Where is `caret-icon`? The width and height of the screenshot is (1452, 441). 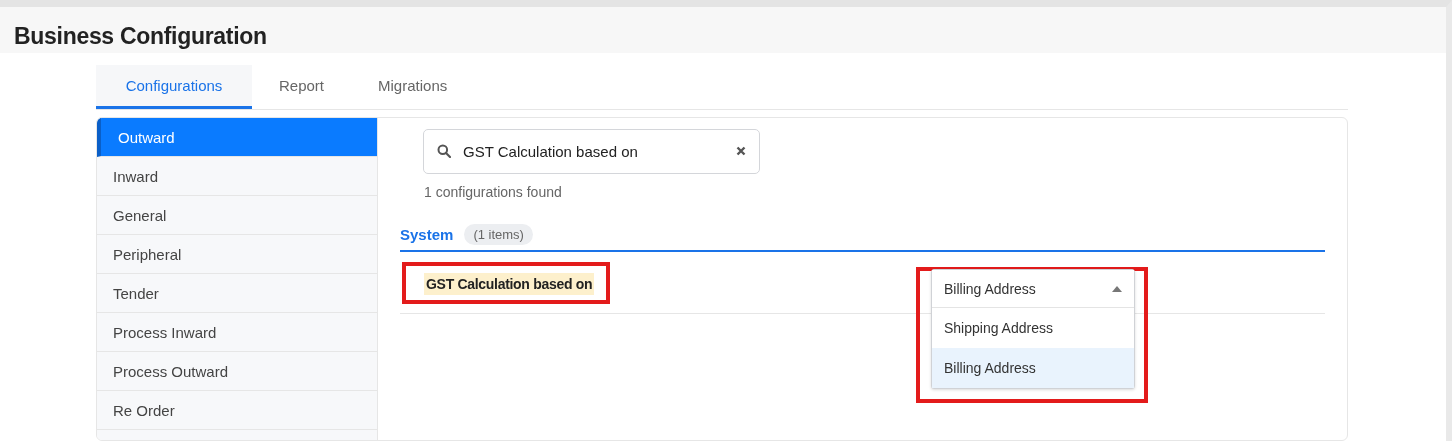 caret-icon is located at coordinates (1117, 288).